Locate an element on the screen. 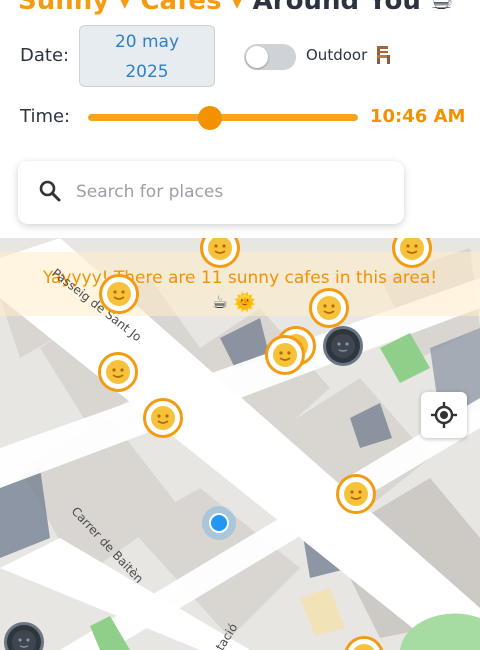 The width and height of the screenshot is (480, 650). date-value-line2: 2025 is located at coordinates (147, 72).